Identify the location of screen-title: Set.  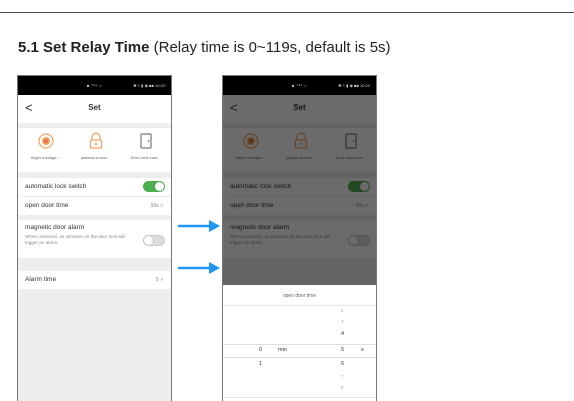
(94, 107).